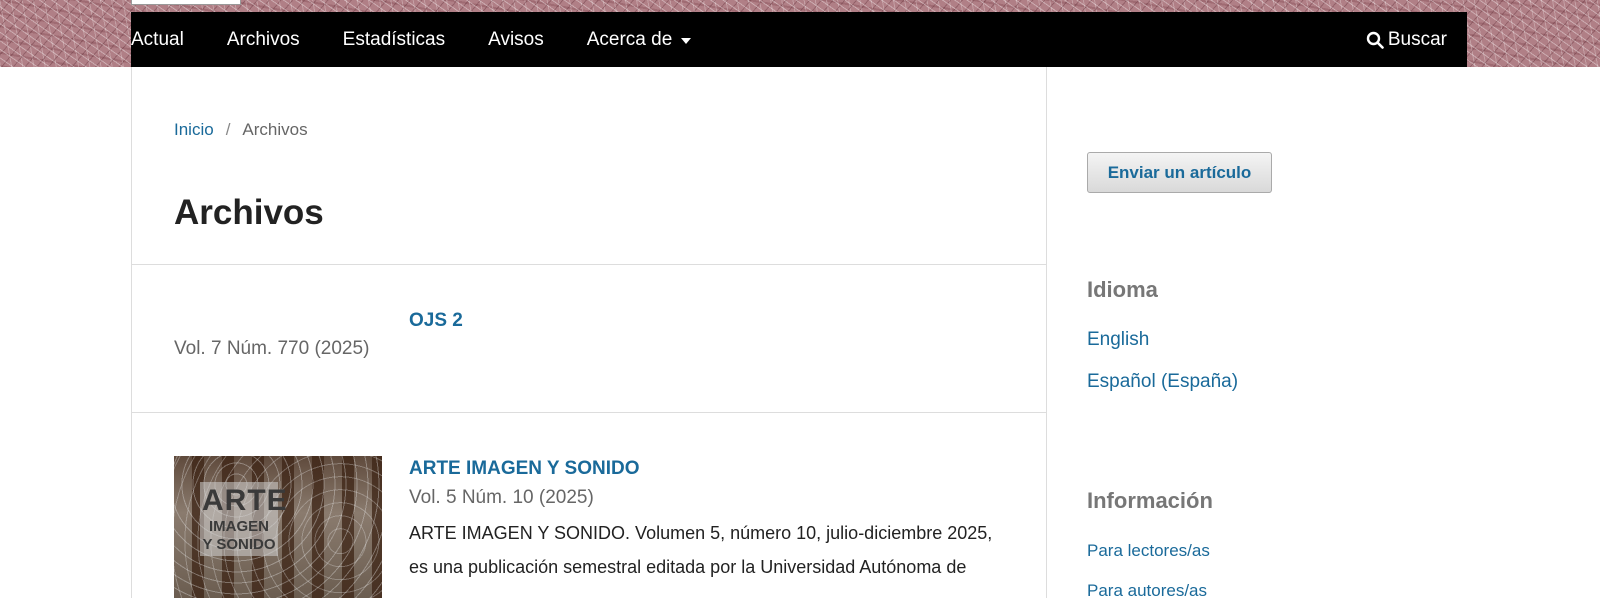 This screenshot has height=601, width=1600. I want to click on cover-text-big: ARTE, so click(245, 500).